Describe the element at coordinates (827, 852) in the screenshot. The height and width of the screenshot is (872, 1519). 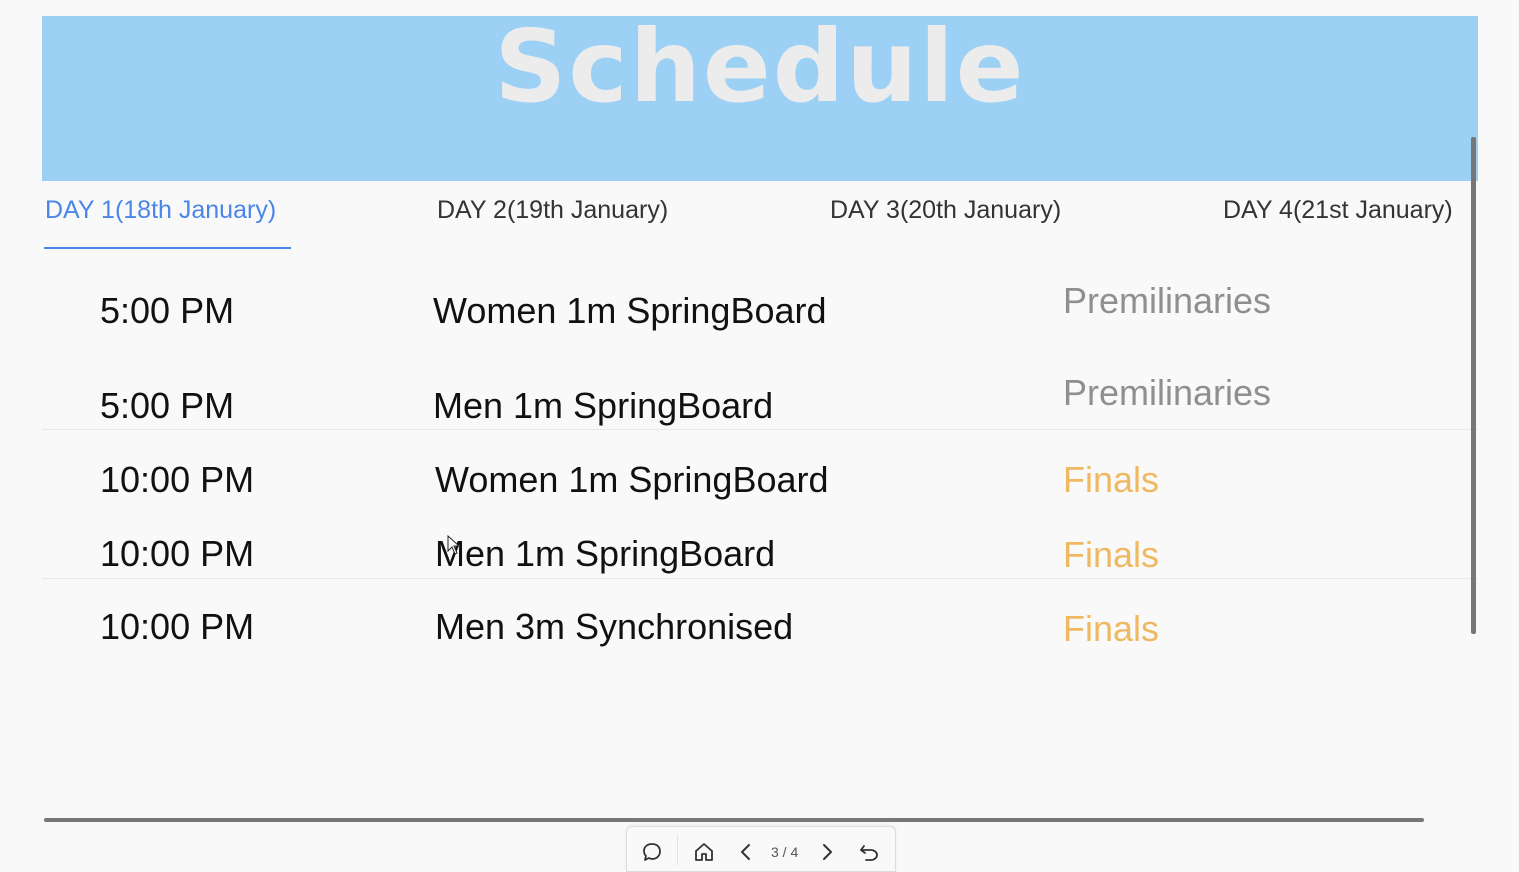
I see `chevron-right-icon` at that location.